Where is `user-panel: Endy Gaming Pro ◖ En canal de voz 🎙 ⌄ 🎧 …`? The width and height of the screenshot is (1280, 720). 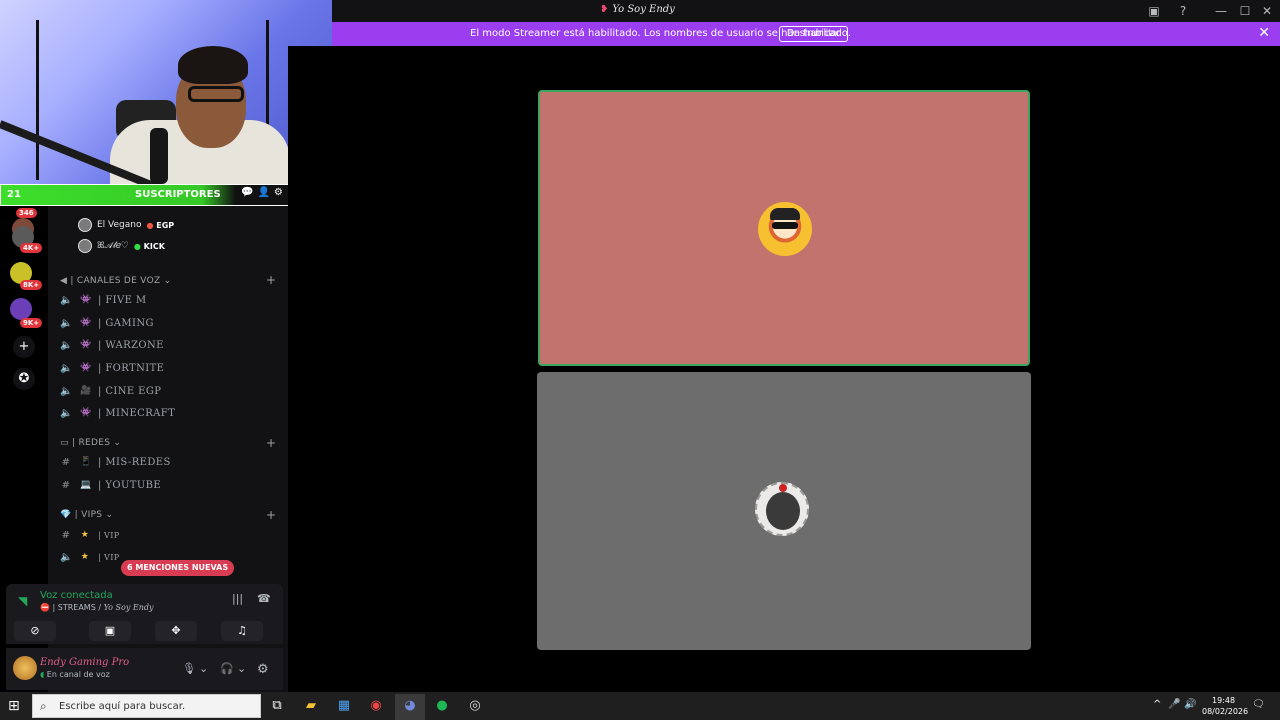 user-panel: Endy Gaming Pro ◖ En canal de voz 🎙 ⌄ 🎧 … is located at coordinates (144, 669).